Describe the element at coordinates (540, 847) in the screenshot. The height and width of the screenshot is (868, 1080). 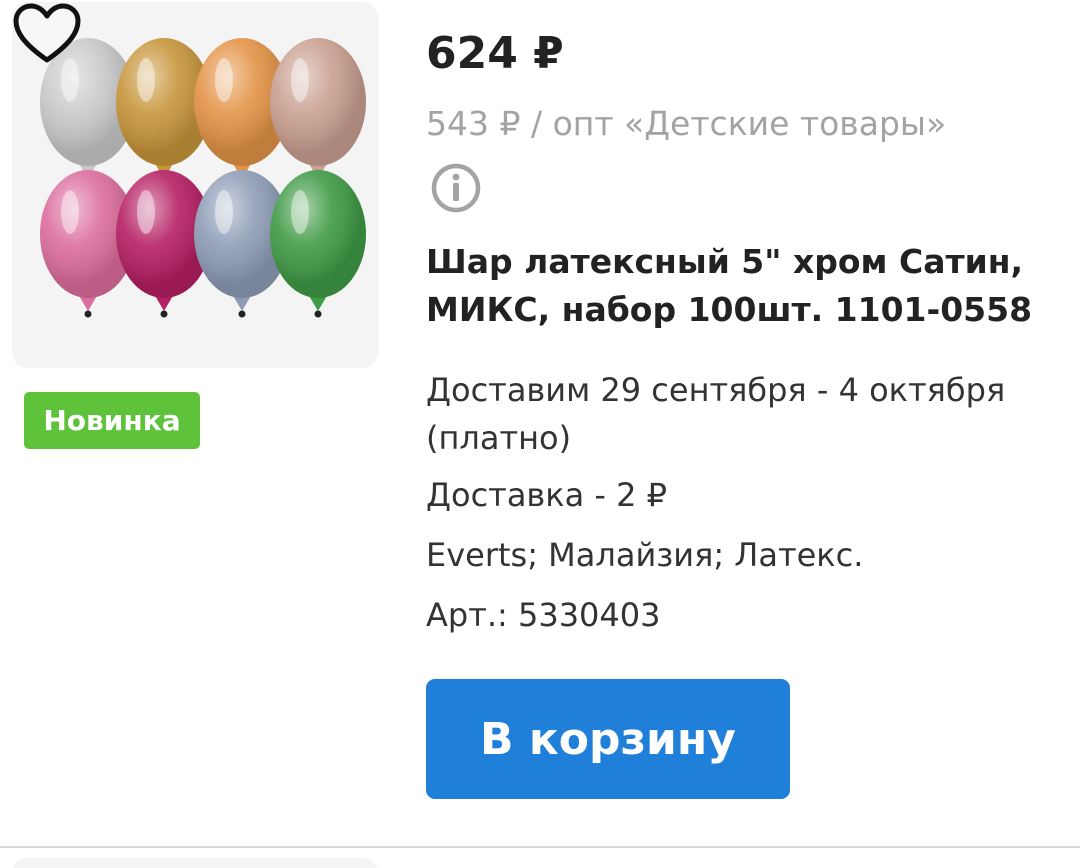
I see `divider` at that location.